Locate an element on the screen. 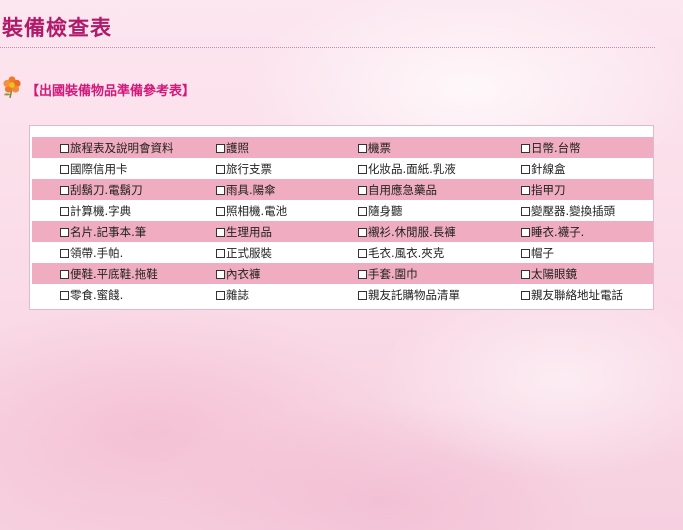  checklist-row: 國際信用卡 旅行支票 化妝品.面紙.乳液 針線盒 is located at coordinates (342, 168).